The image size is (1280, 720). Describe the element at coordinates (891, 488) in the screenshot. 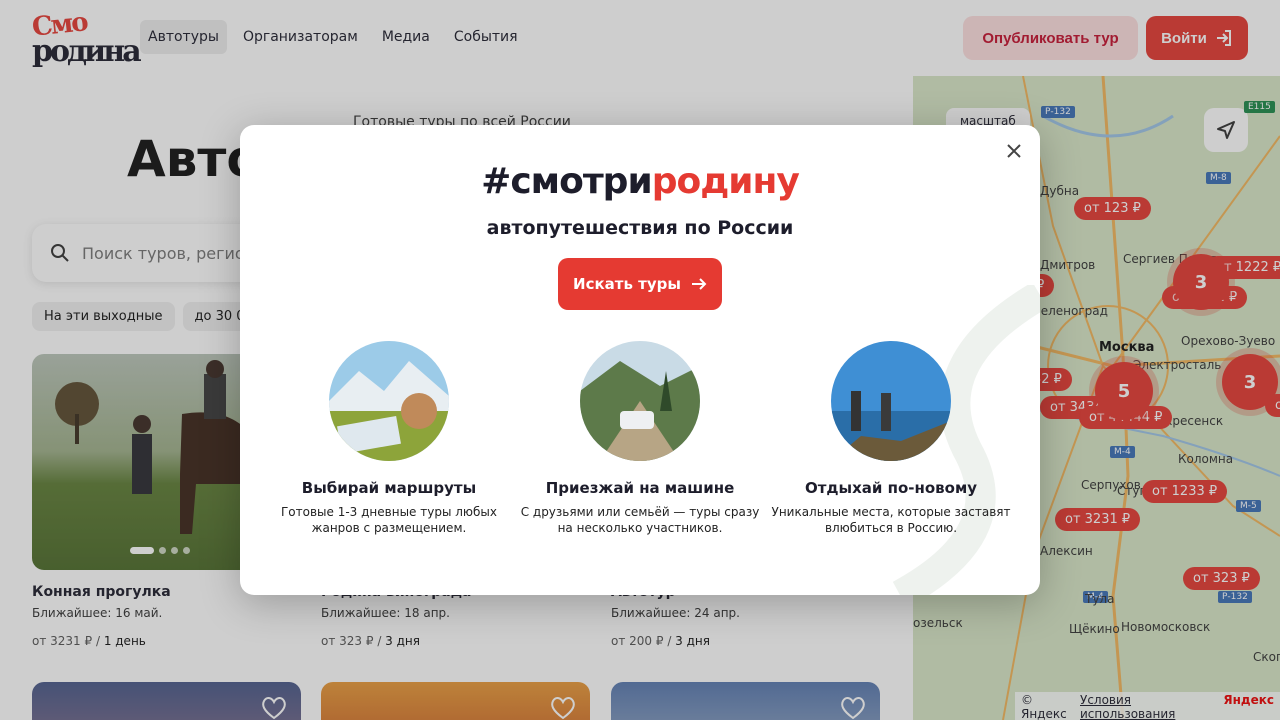

I see `feature-title: Отдыхай по-новому` at that location.